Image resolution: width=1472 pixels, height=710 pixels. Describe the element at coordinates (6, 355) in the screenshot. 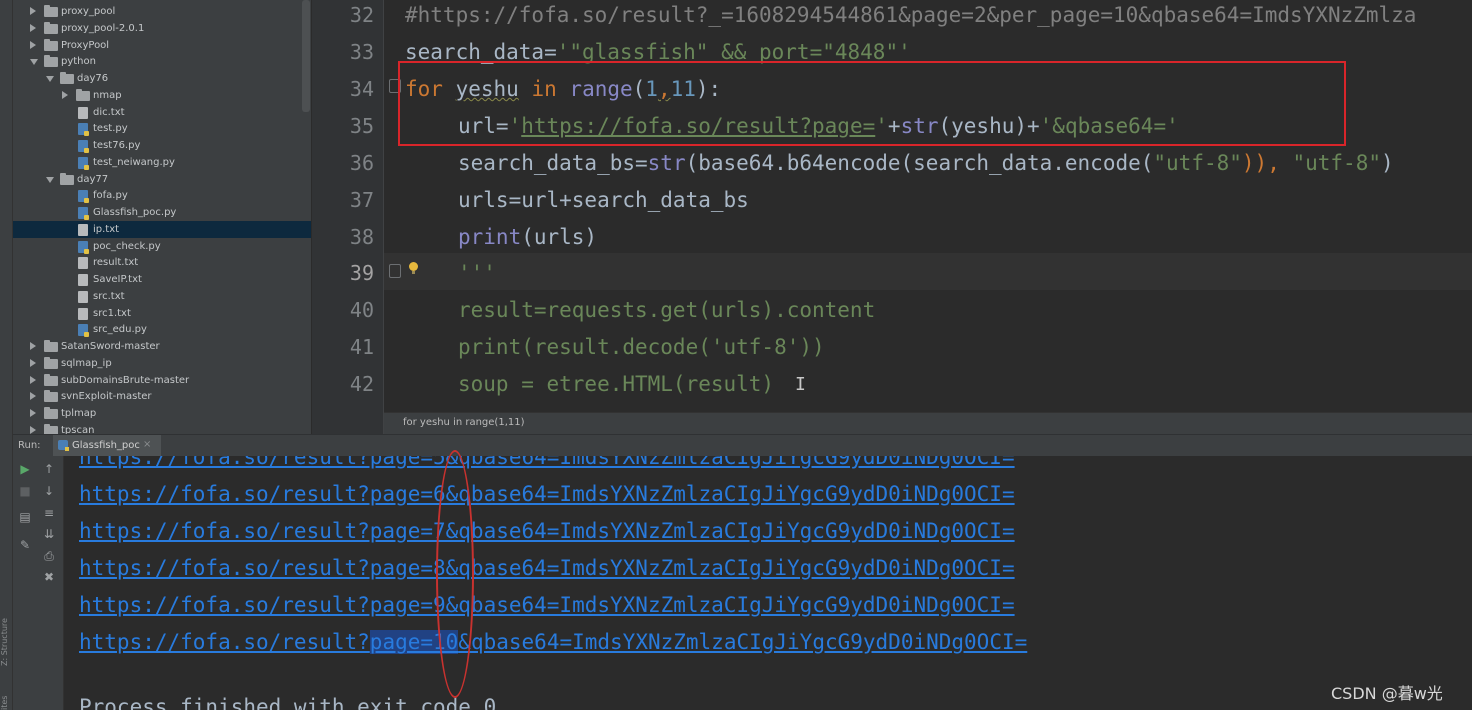

I see `left-tool-strip: Z: Structure ites` at that location.